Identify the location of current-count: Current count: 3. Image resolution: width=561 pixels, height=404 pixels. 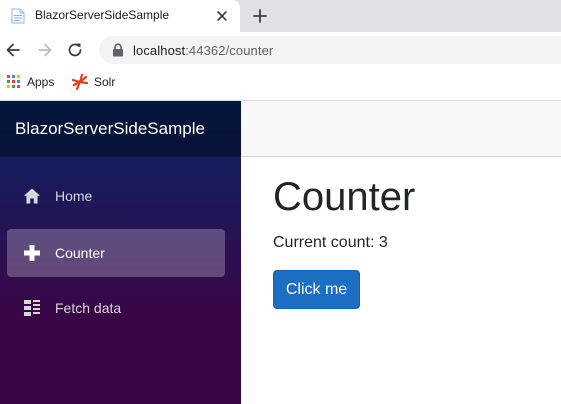
(330, 243).